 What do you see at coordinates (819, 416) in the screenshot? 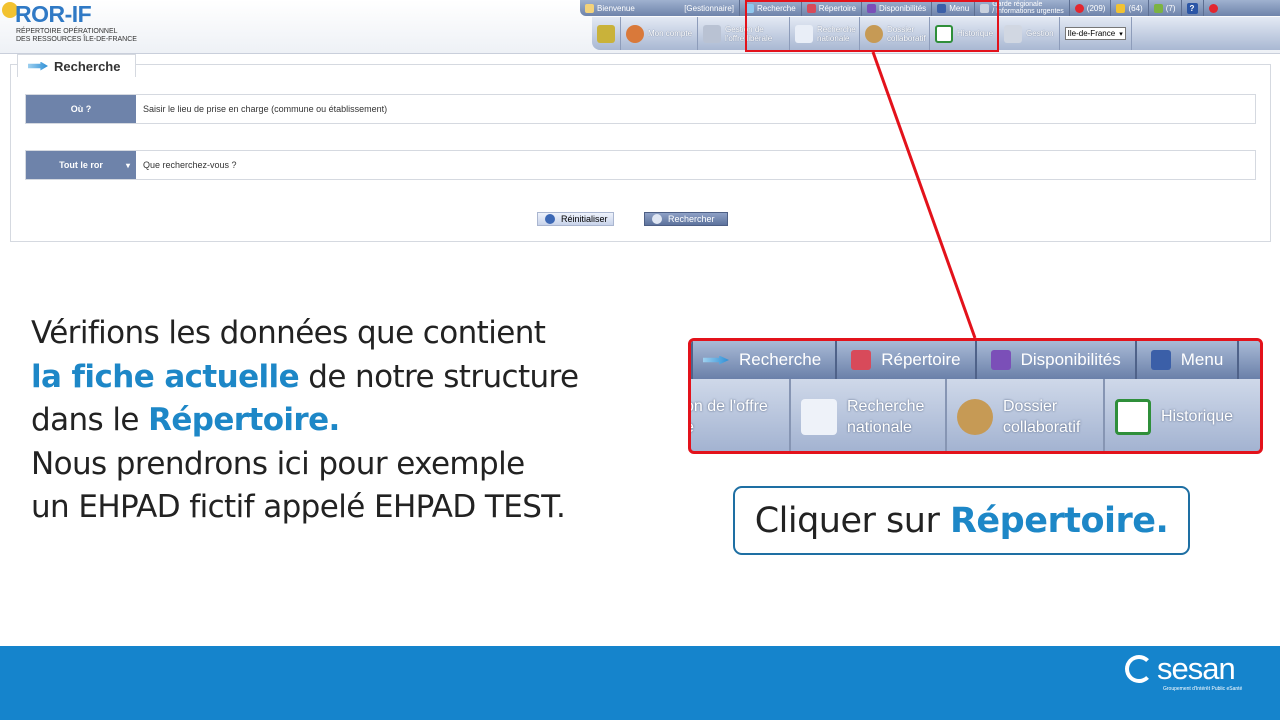
I see `france-map-icon` at bounding box center [819, 416].